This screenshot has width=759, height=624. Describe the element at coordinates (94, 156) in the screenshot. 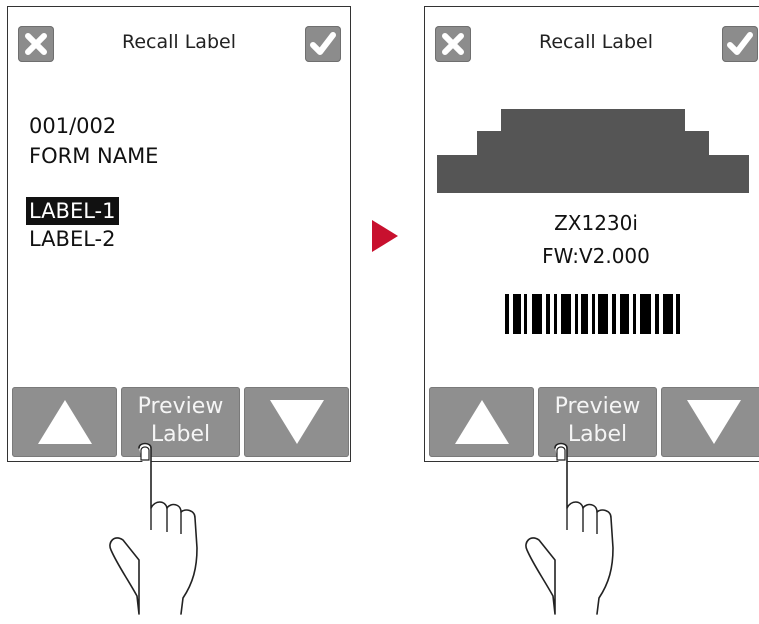

I see `form-name: FORM NAME` at that location.